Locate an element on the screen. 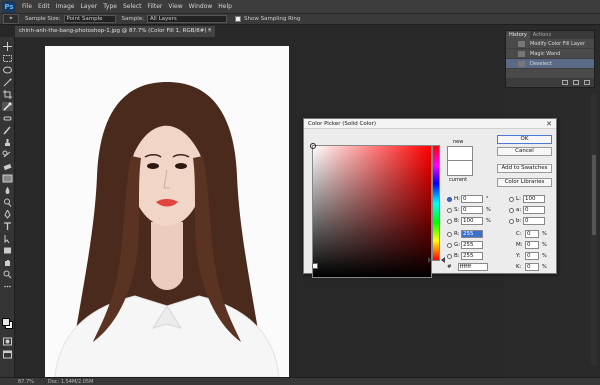 Image resolution: width=600 pixels, height=385 pixels. show-sampling-ring-checkbox is located at coordinates (238, 19).